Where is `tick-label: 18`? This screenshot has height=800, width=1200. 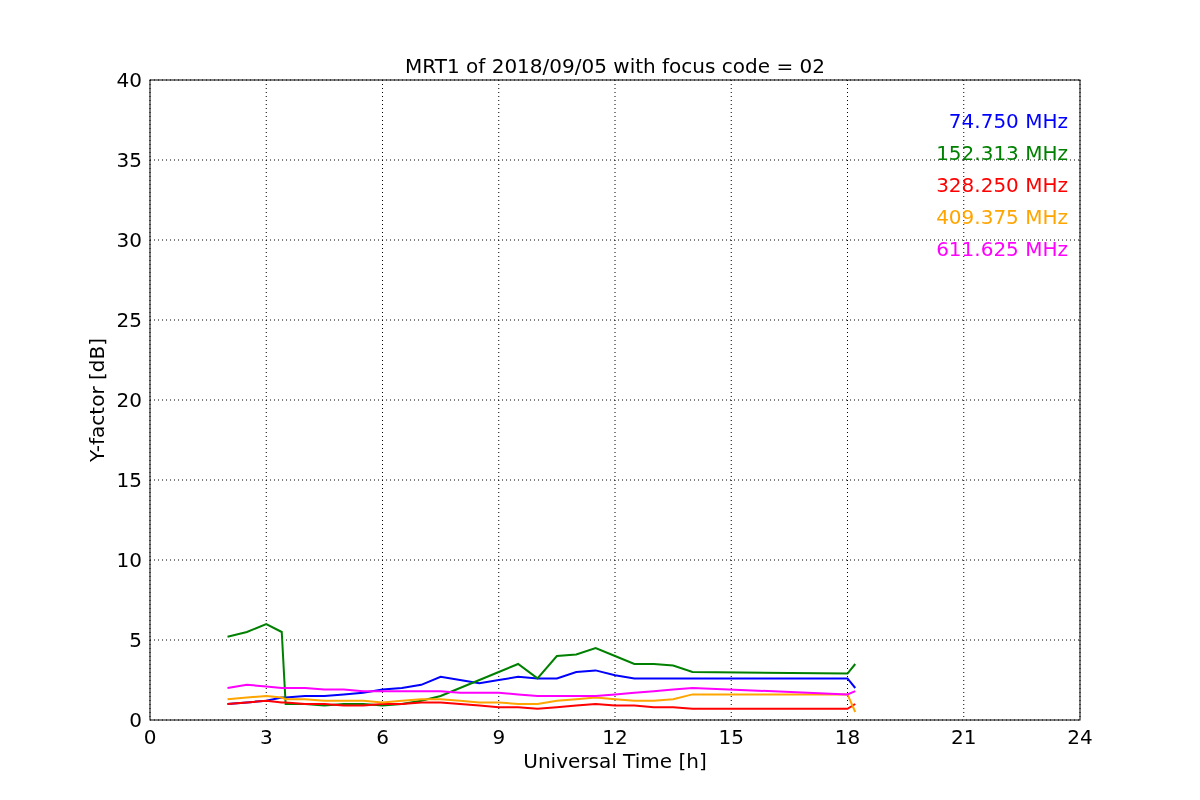
tick-label: 18 is located at coordinates (847, 737).